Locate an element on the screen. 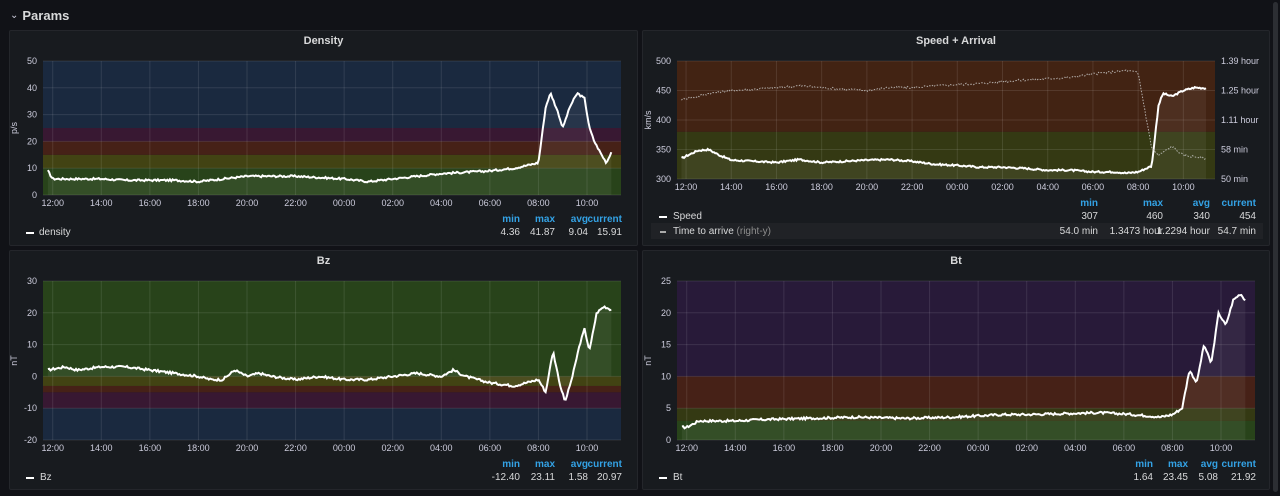  legend-header-avg: avg is located at coordinates (1189, 203).